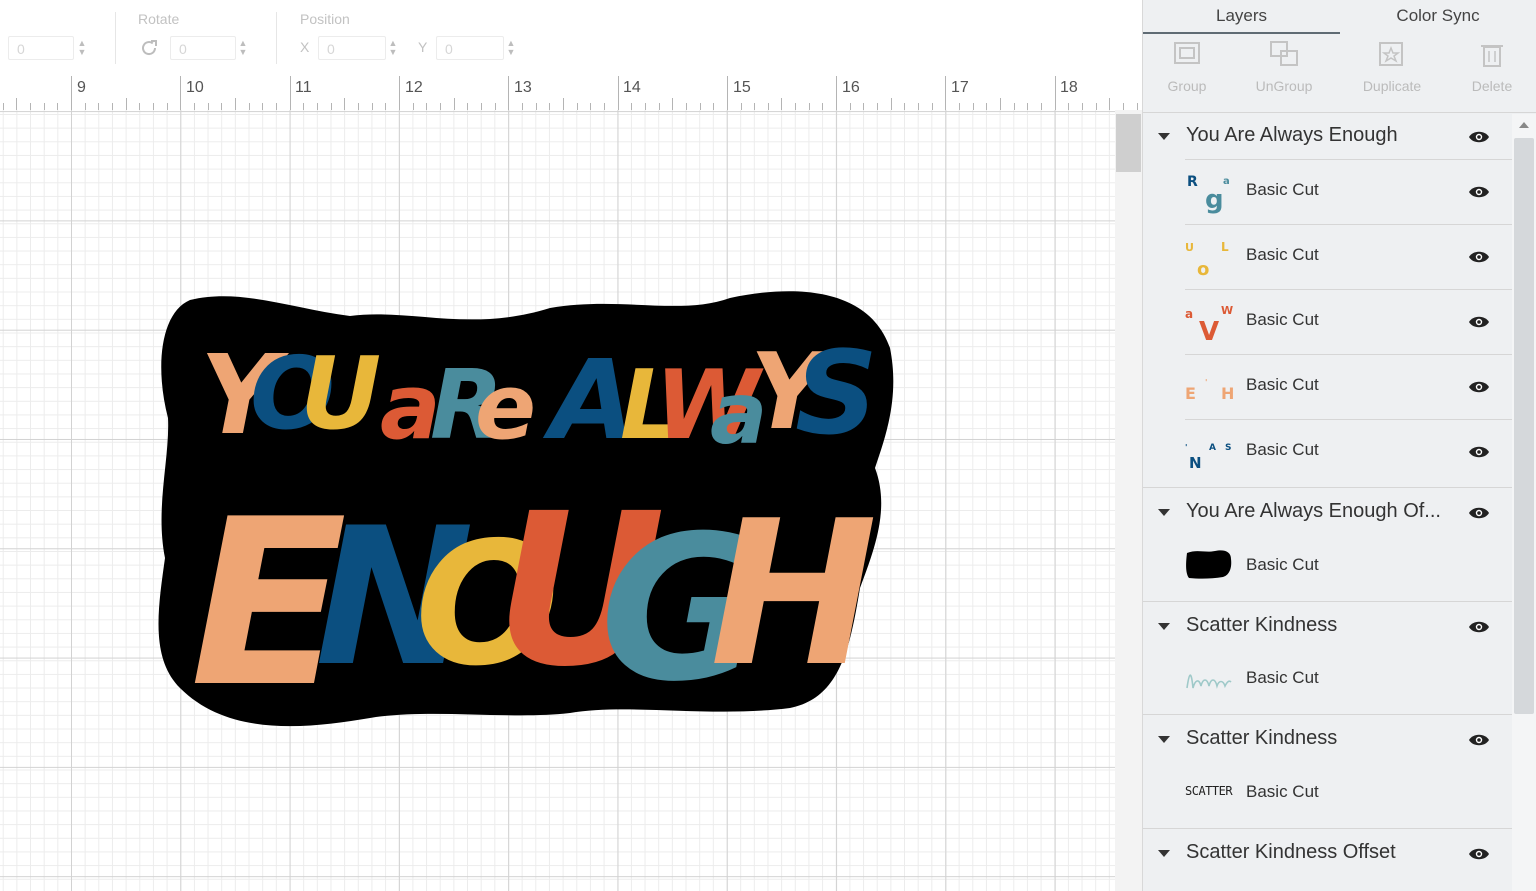 Image resolution: width=1536 pixels, height=891 pixels. I want to click on design-letter: U, so click(340, 393).